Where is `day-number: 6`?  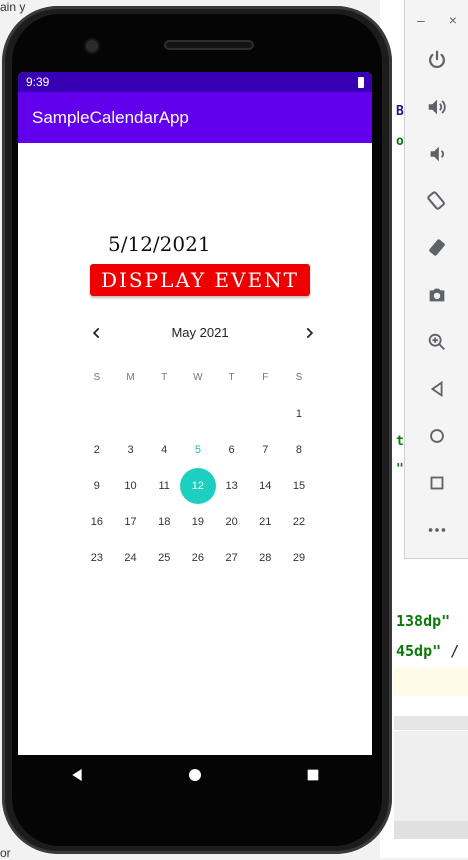
day-number: 6 is located at coordinates (231, 450).